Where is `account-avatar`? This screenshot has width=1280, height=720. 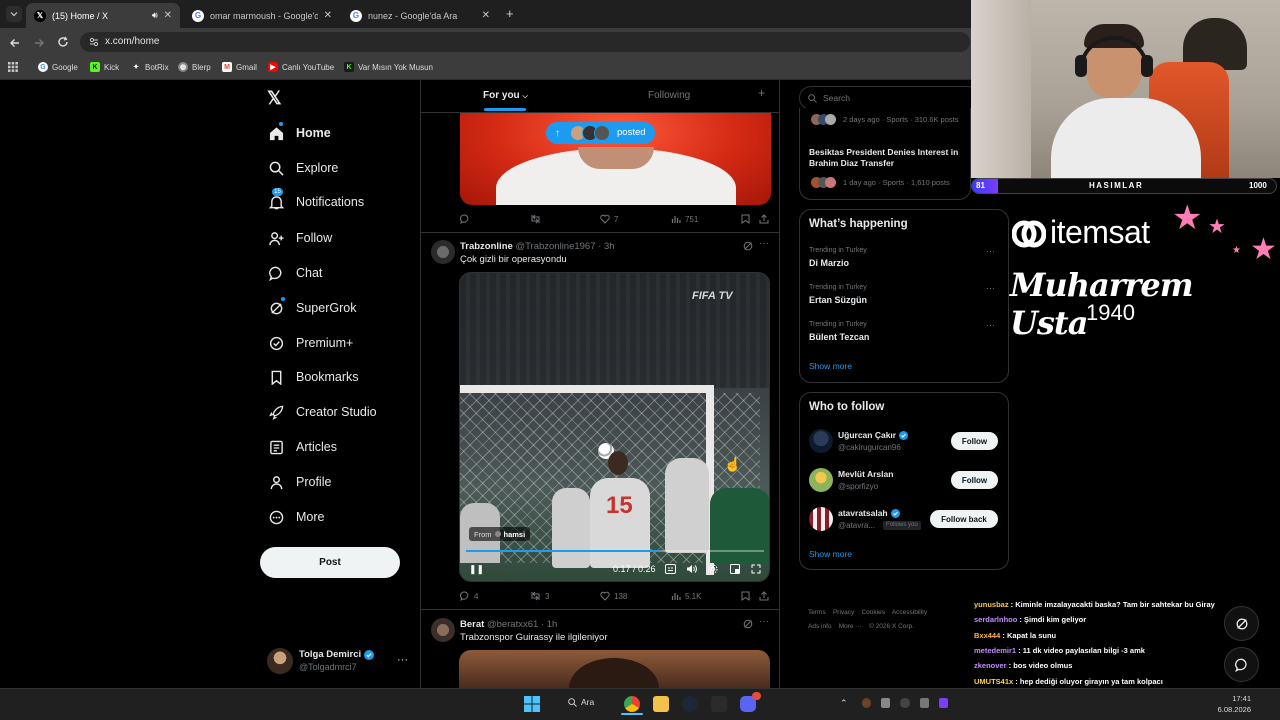
account-avatar is located at coordinates (280, 661).